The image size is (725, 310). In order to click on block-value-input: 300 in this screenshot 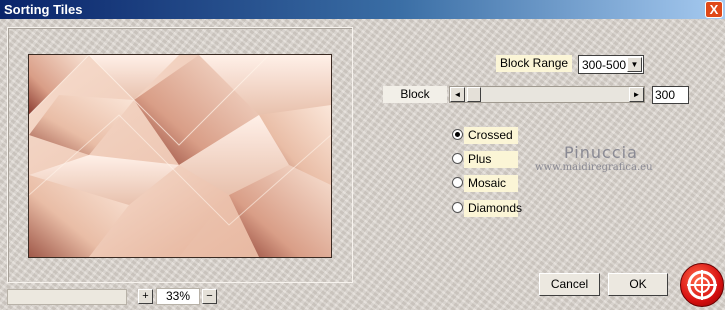, I will do `click(670, 95)`.